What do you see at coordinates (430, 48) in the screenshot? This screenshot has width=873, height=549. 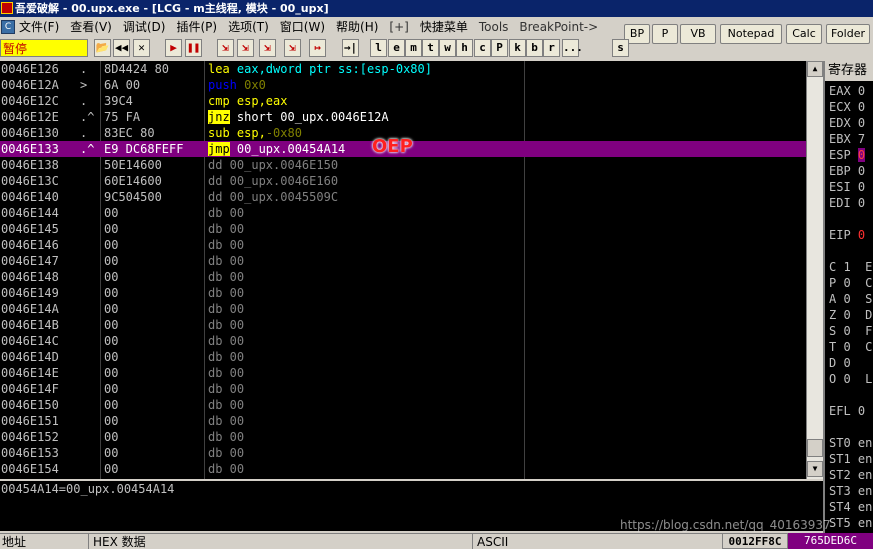 I see `threads-button: t` at bounding box center [430, 48].